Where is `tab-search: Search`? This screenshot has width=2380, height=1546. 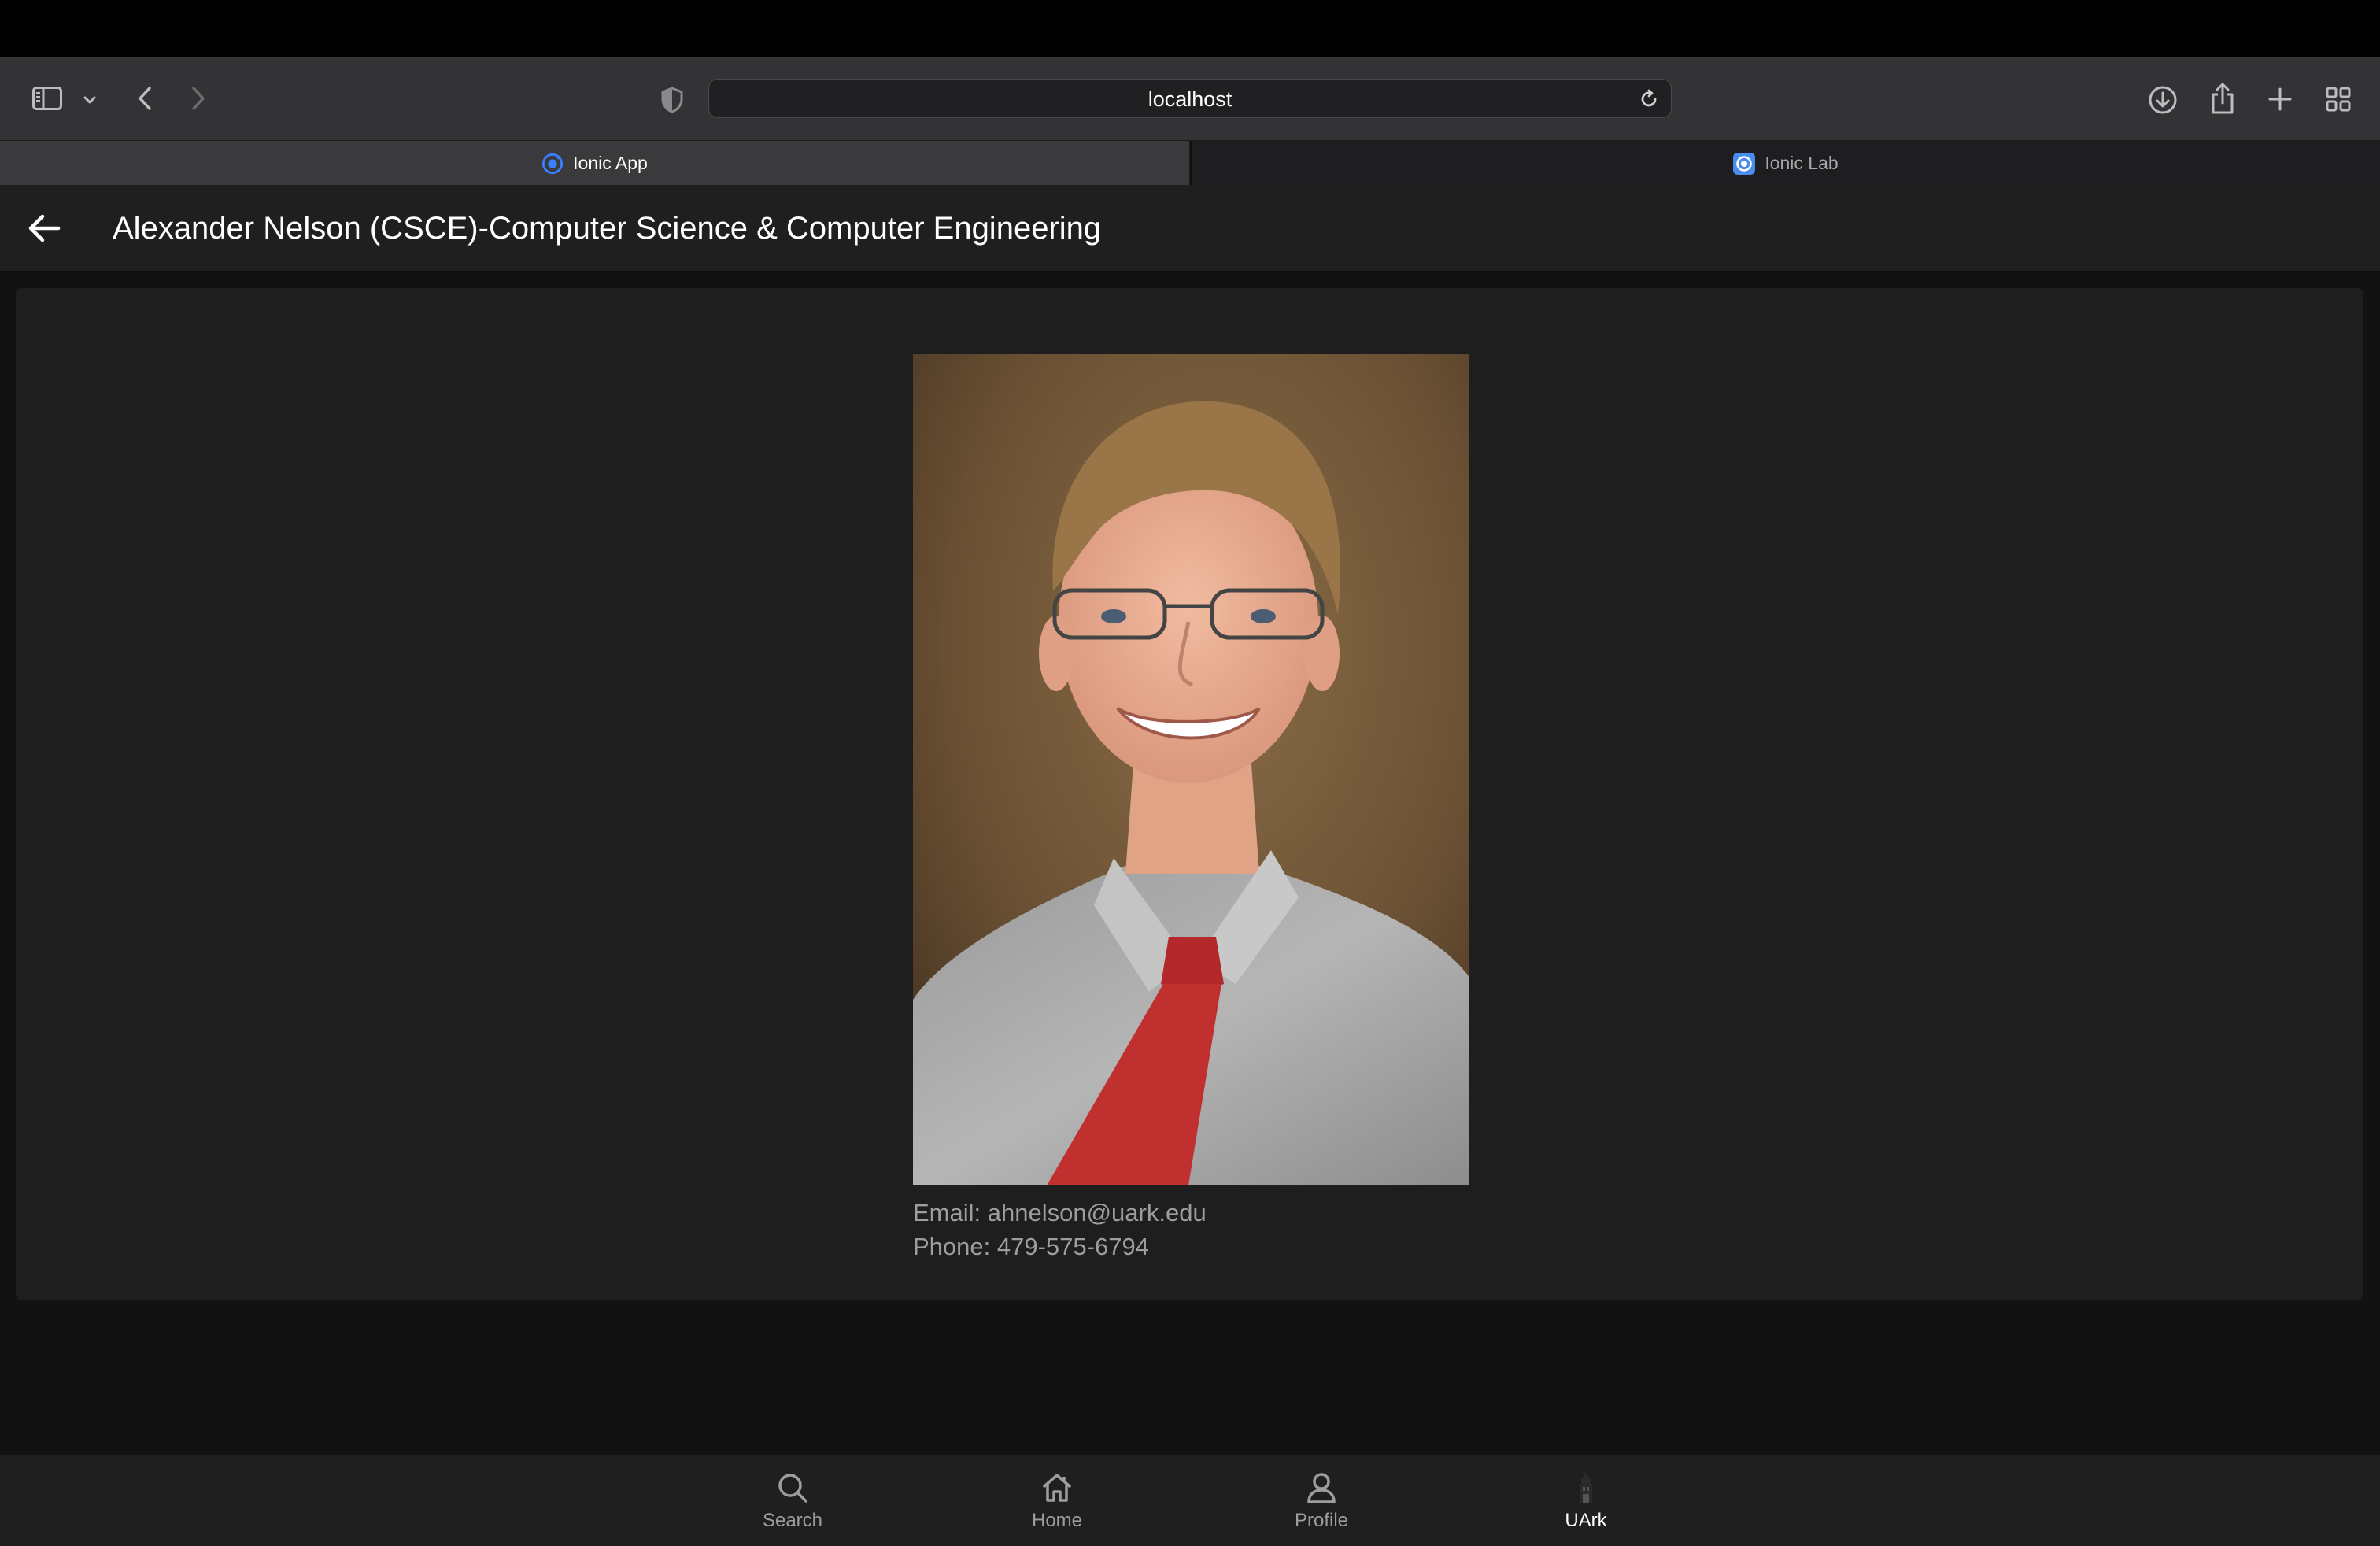
tab-search: Search is located at coordinates (792, 1500).